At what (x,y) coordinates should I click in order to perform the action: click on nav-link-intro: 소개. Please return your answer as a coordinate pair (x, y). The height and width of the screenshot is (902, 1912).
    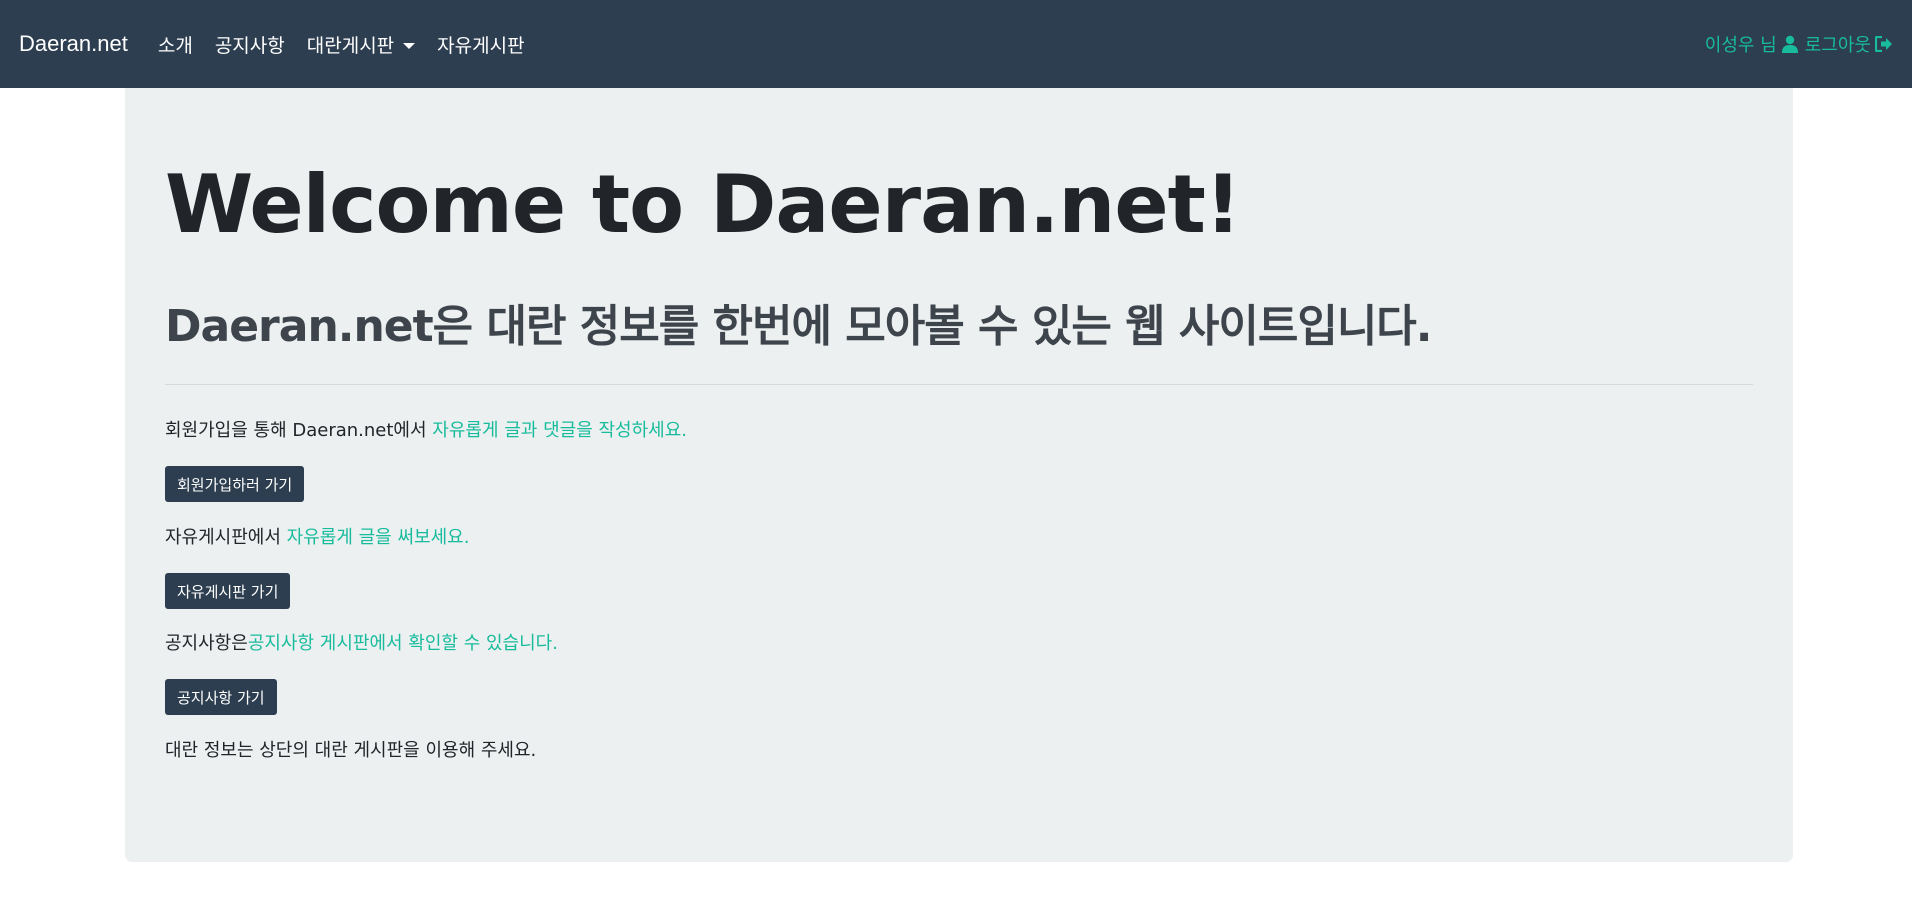
    Looking at the image, I should click on (175, 44).